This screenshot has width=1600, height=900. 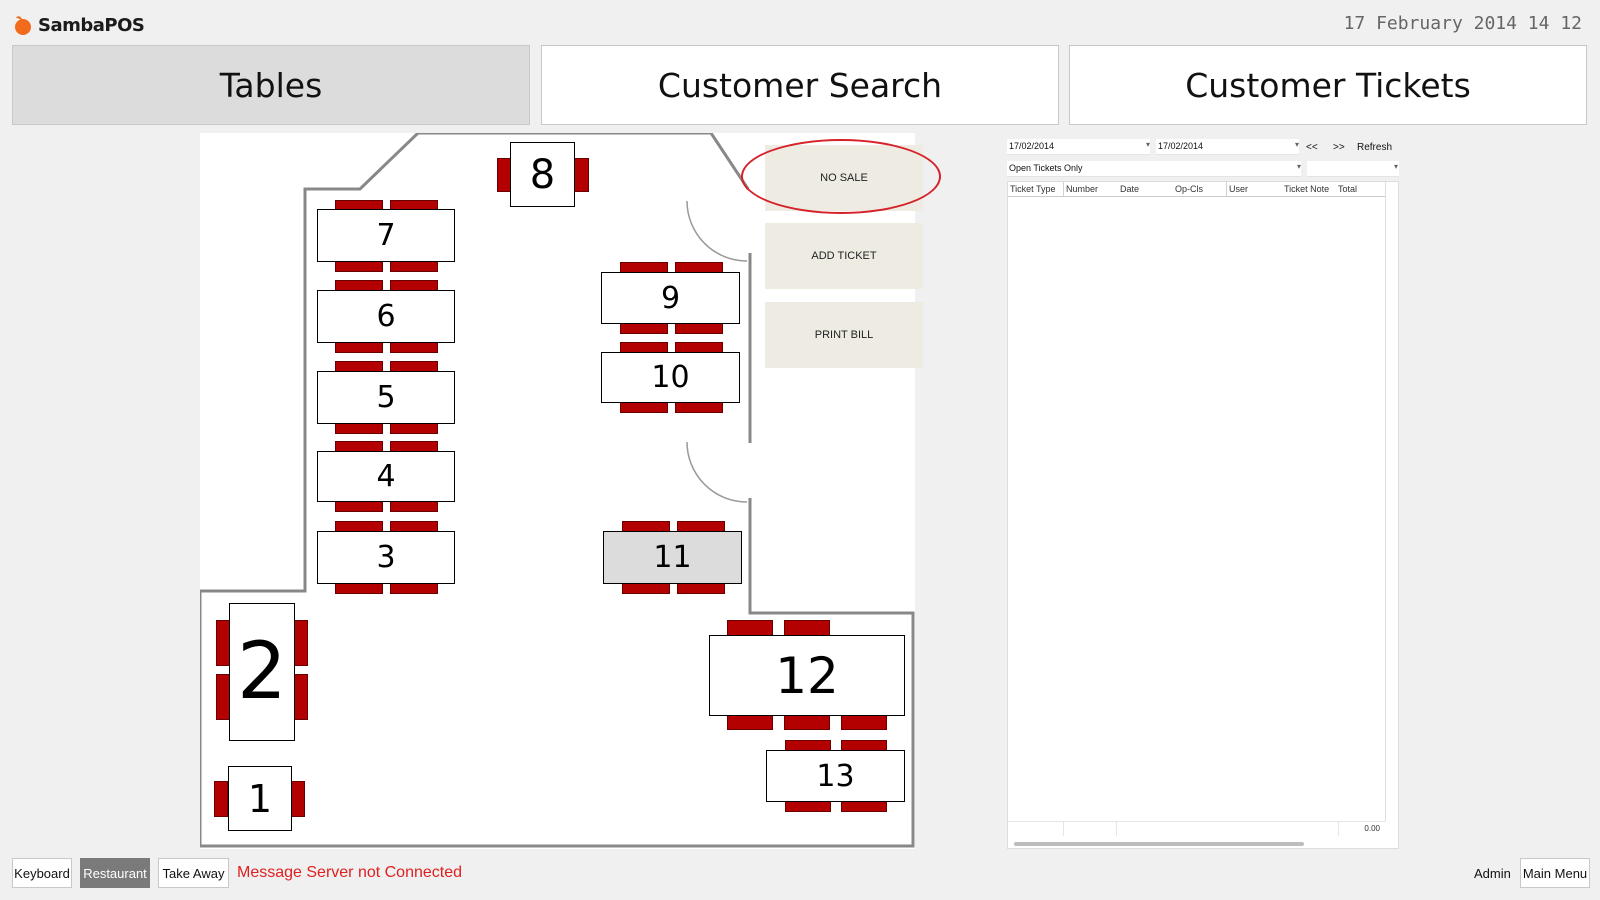 What do you see at coordinates (670, 377) in the screenshot?
I see `table-10: 10` at bounding box center [670, 377].